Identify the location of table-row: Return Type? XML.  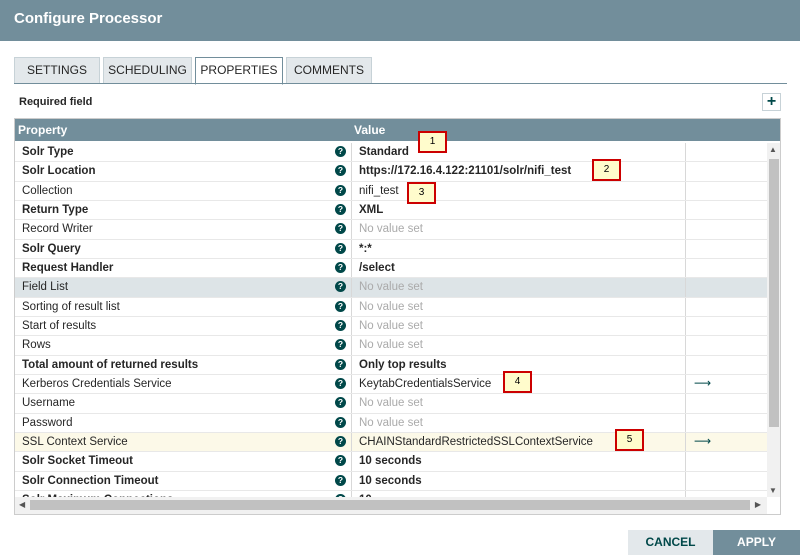
(391, 210).